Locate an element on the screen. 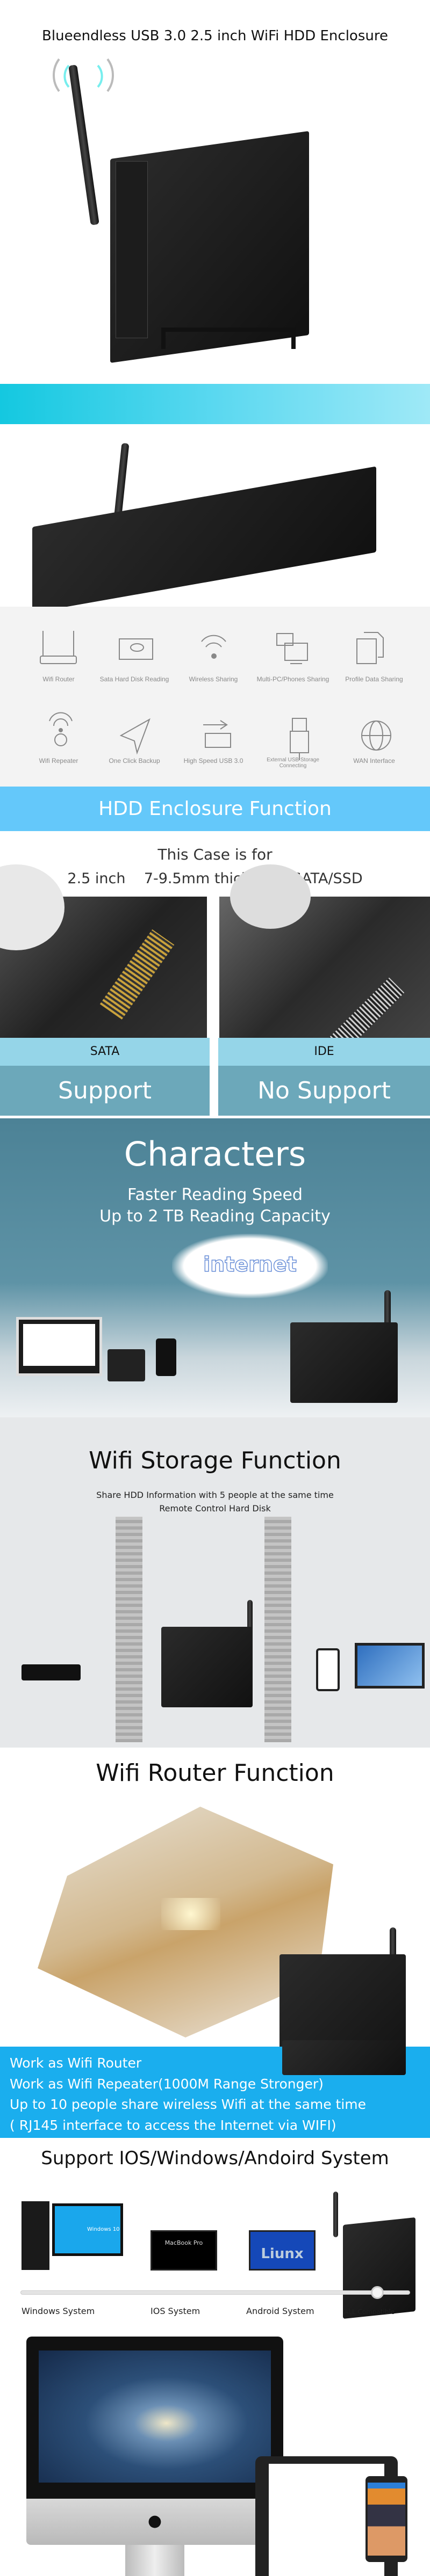 The width and height of the screenshot is (430, 2576). pc-tower-image is located at coordinates (35, 2235).